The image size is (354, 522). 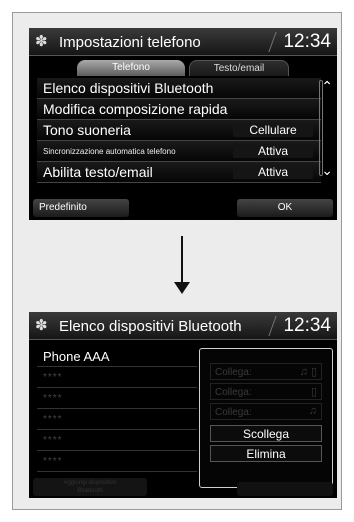 I want to click on music-note-icon: ♫, so click(x=312, y=411).